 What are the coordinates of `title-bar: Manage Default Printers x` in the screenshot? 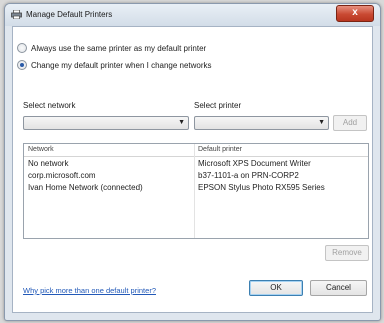 It's located at (192, 15).